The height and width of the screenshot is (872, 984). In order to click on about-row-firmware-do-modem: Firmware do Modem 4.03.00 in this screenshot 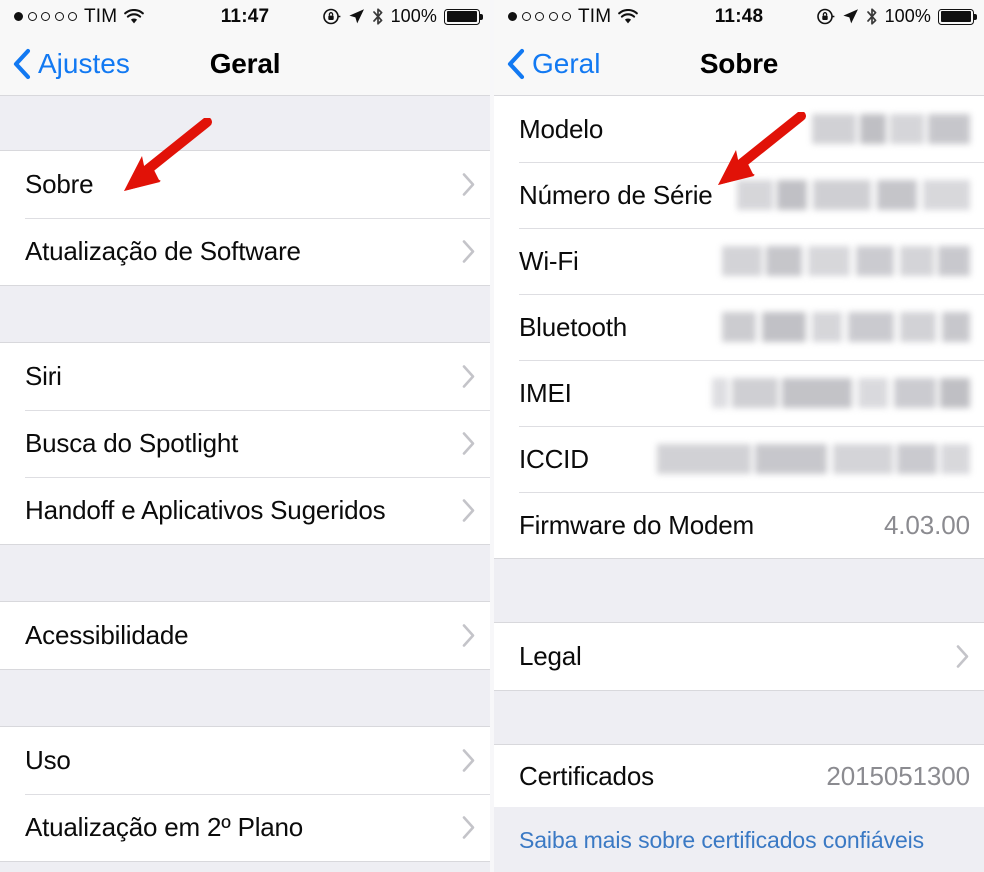, I will do `click(739, 525)`.